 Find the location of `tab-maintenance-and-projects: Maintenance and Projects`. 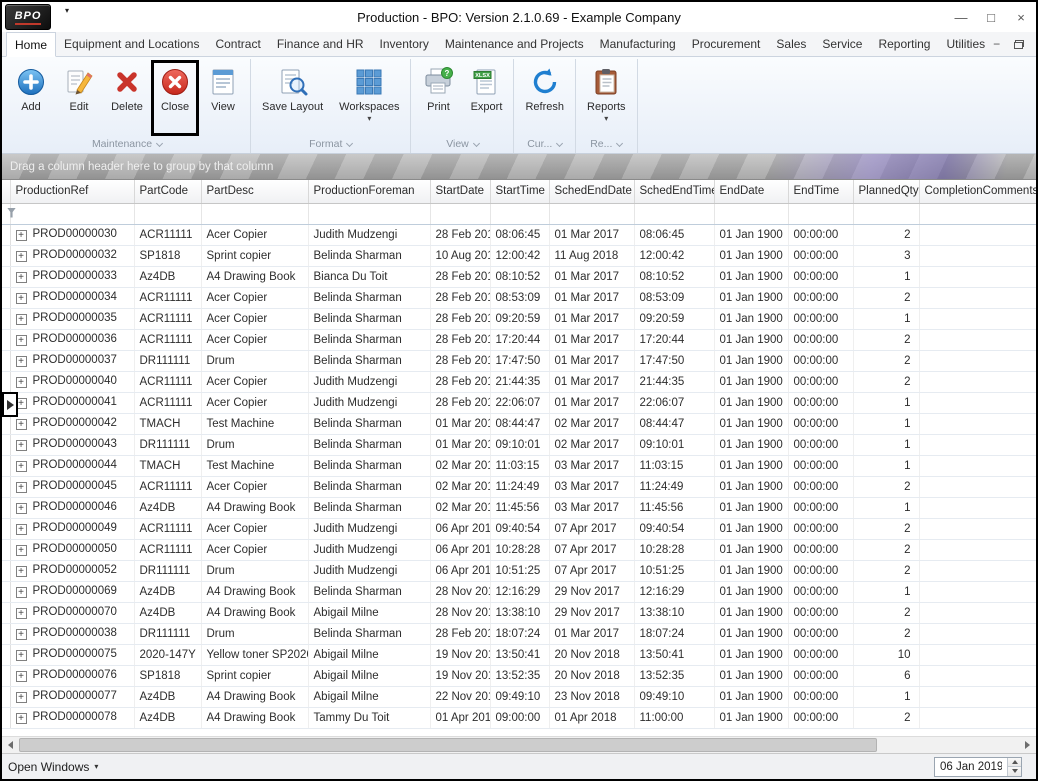

tab-maintenance-and-projects: Maintenance and Projects is located at coordinates (514, 44).